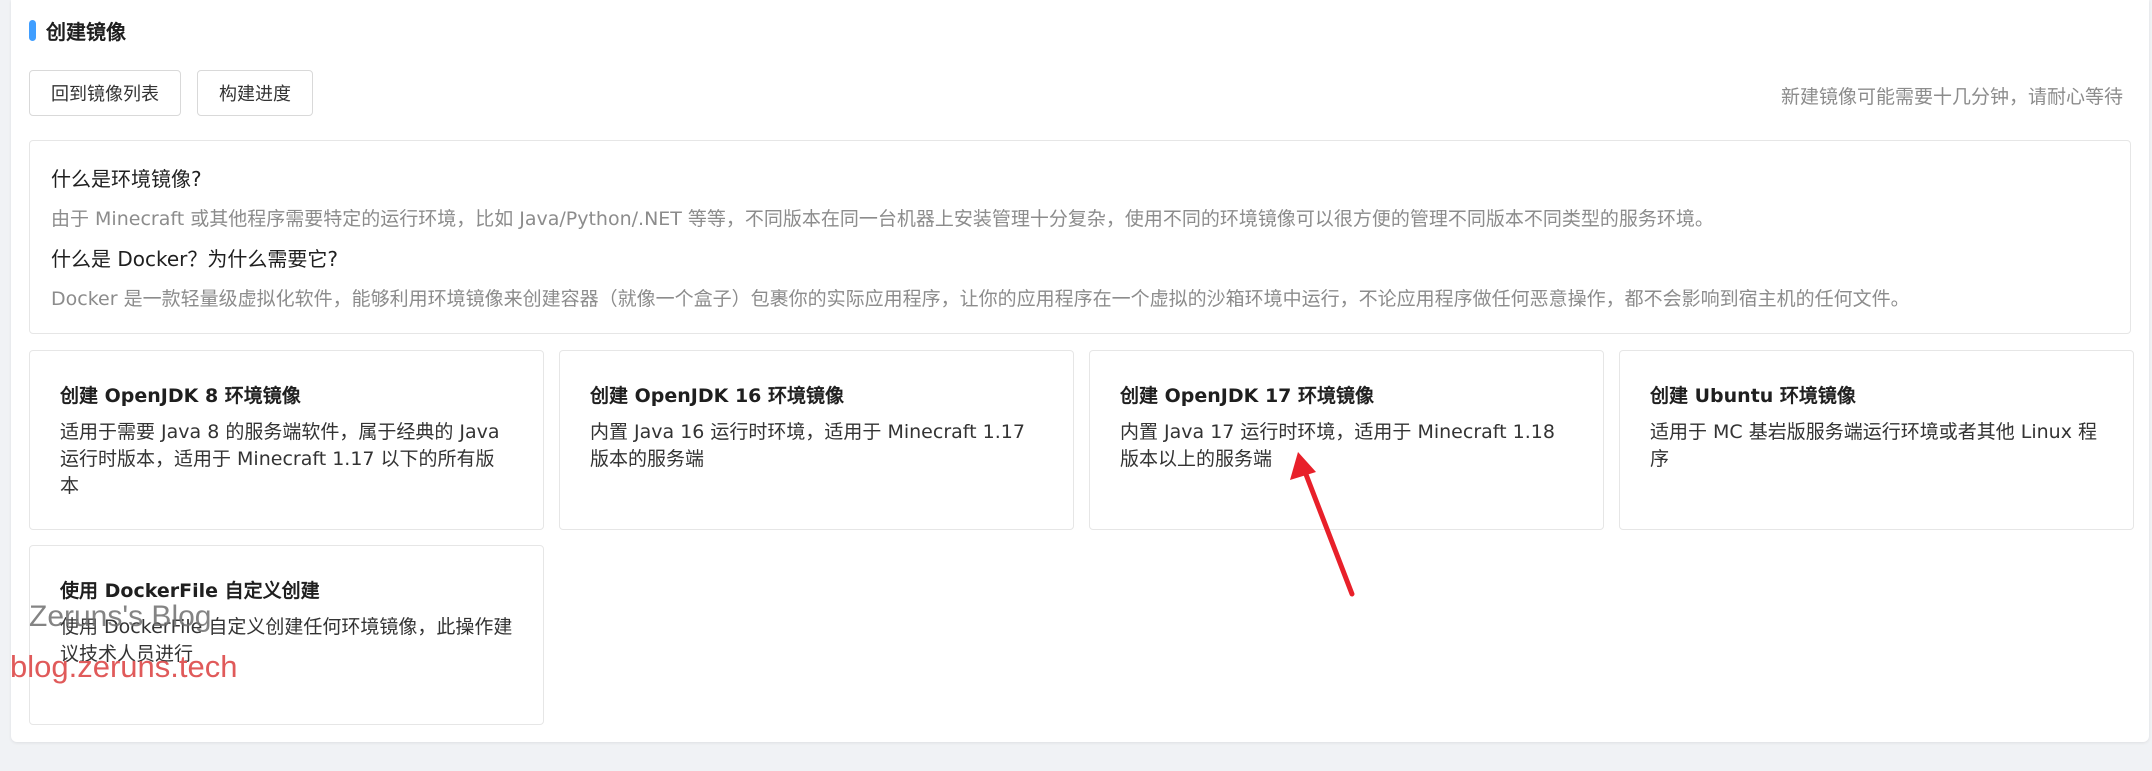 The height and width of the screenshot is (771, 2152). What do you see at coordinates (126, 179) in the screenshot?
I see `question-what-is-image: 什么是环境镜像?` at bounding box center [126, 179].